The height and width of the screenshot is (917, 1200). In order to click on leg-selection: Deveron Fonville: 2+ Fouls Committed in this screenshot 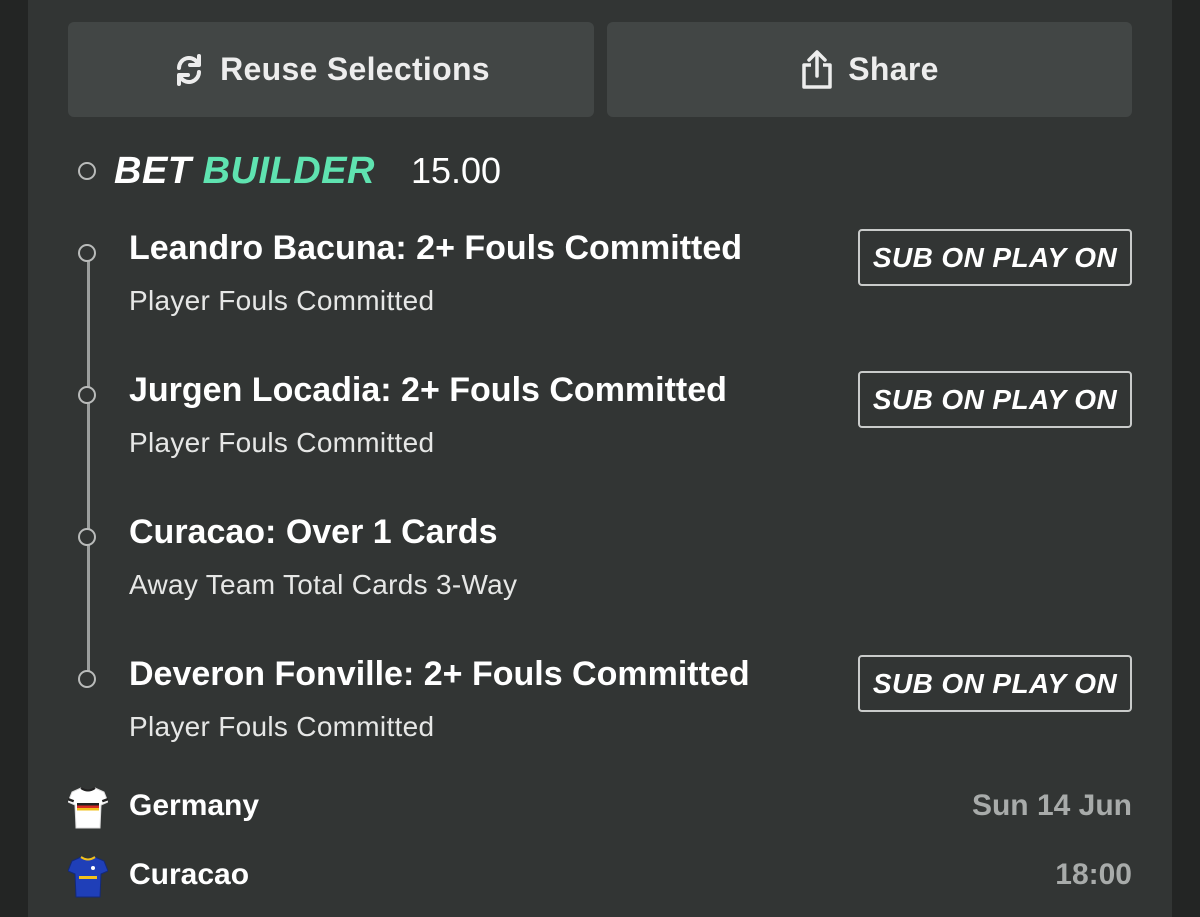, I will do `click(439, 674)`.